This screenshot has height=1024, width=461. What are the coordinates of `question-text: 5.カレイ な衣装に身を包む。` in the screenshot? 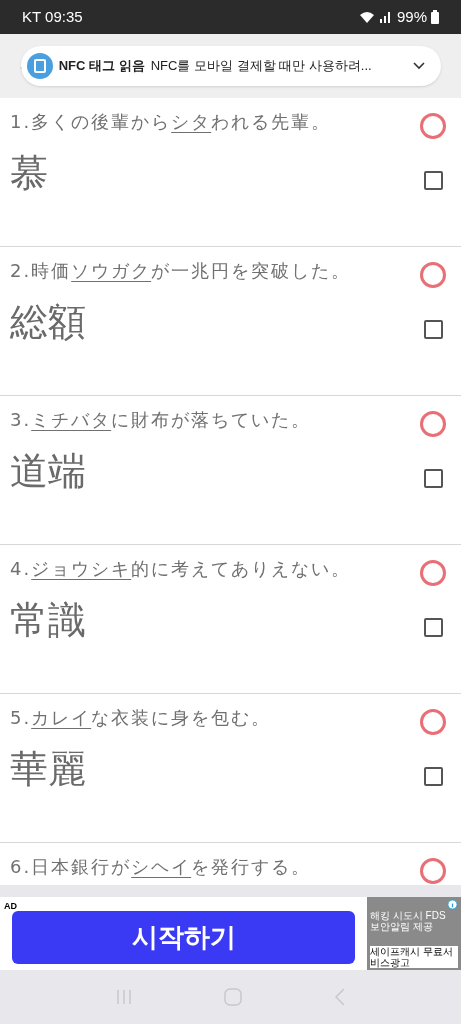 It's located at (141, 718).